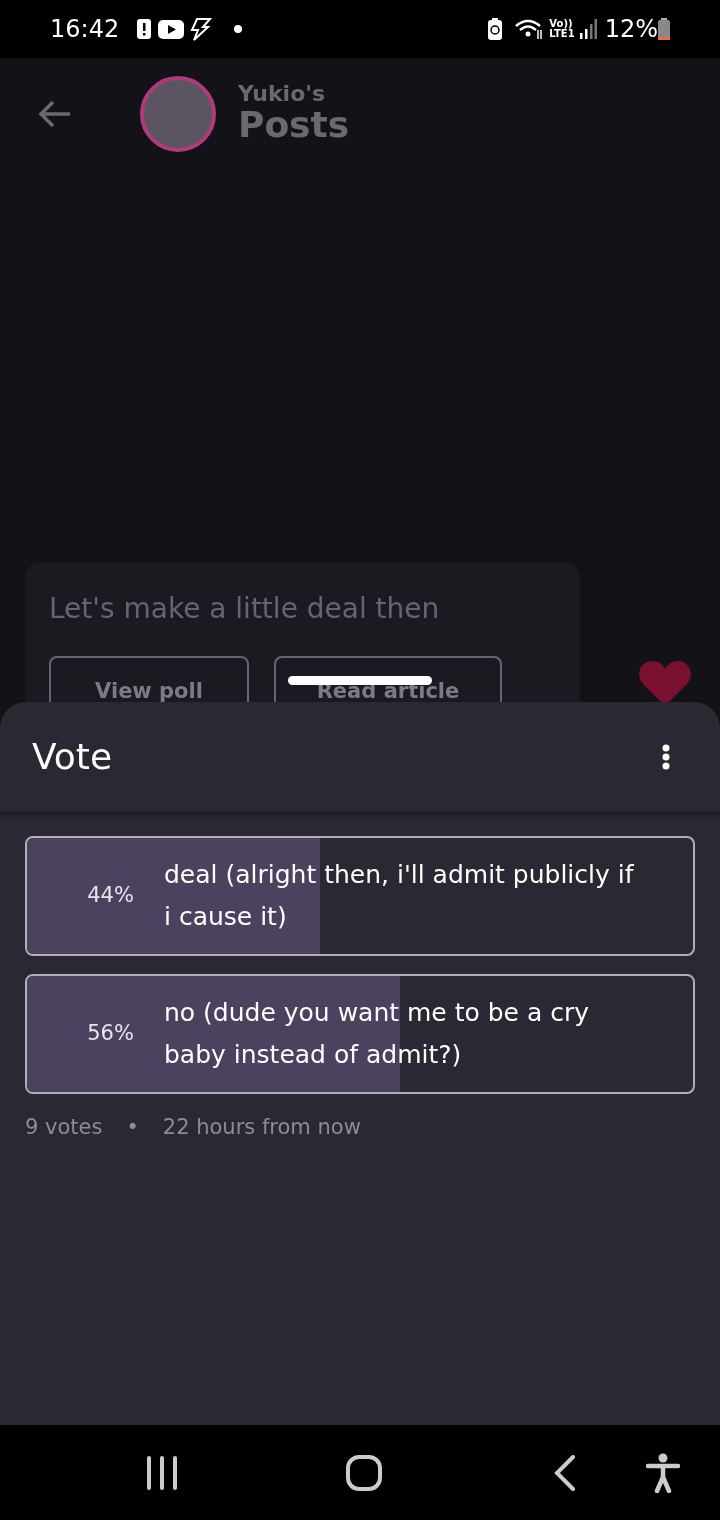 This screenshot has width=720, height=1520. What do you see at coordinates (85, 29) in the screenshot?
I see `status-time: 16:42` at bounding box center [85, 29].